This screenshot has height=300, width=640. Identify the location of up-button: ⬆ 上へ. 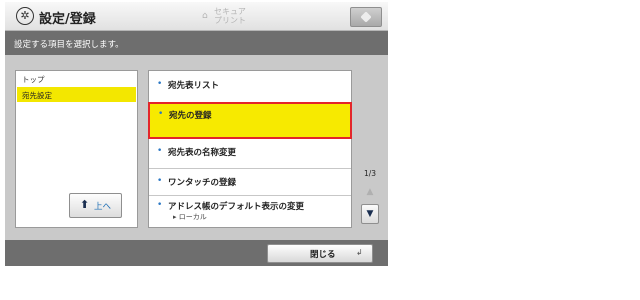
(95, 205).